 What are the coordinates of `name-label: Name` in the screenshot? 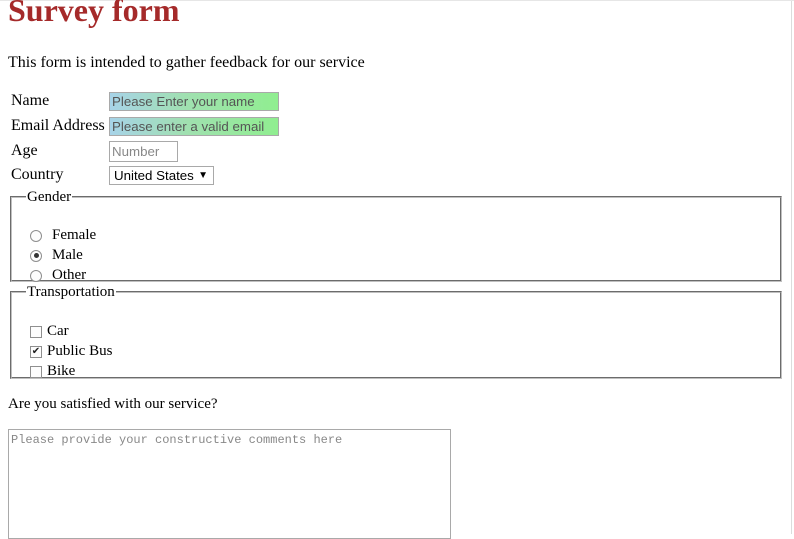 It's located at (30, 100).